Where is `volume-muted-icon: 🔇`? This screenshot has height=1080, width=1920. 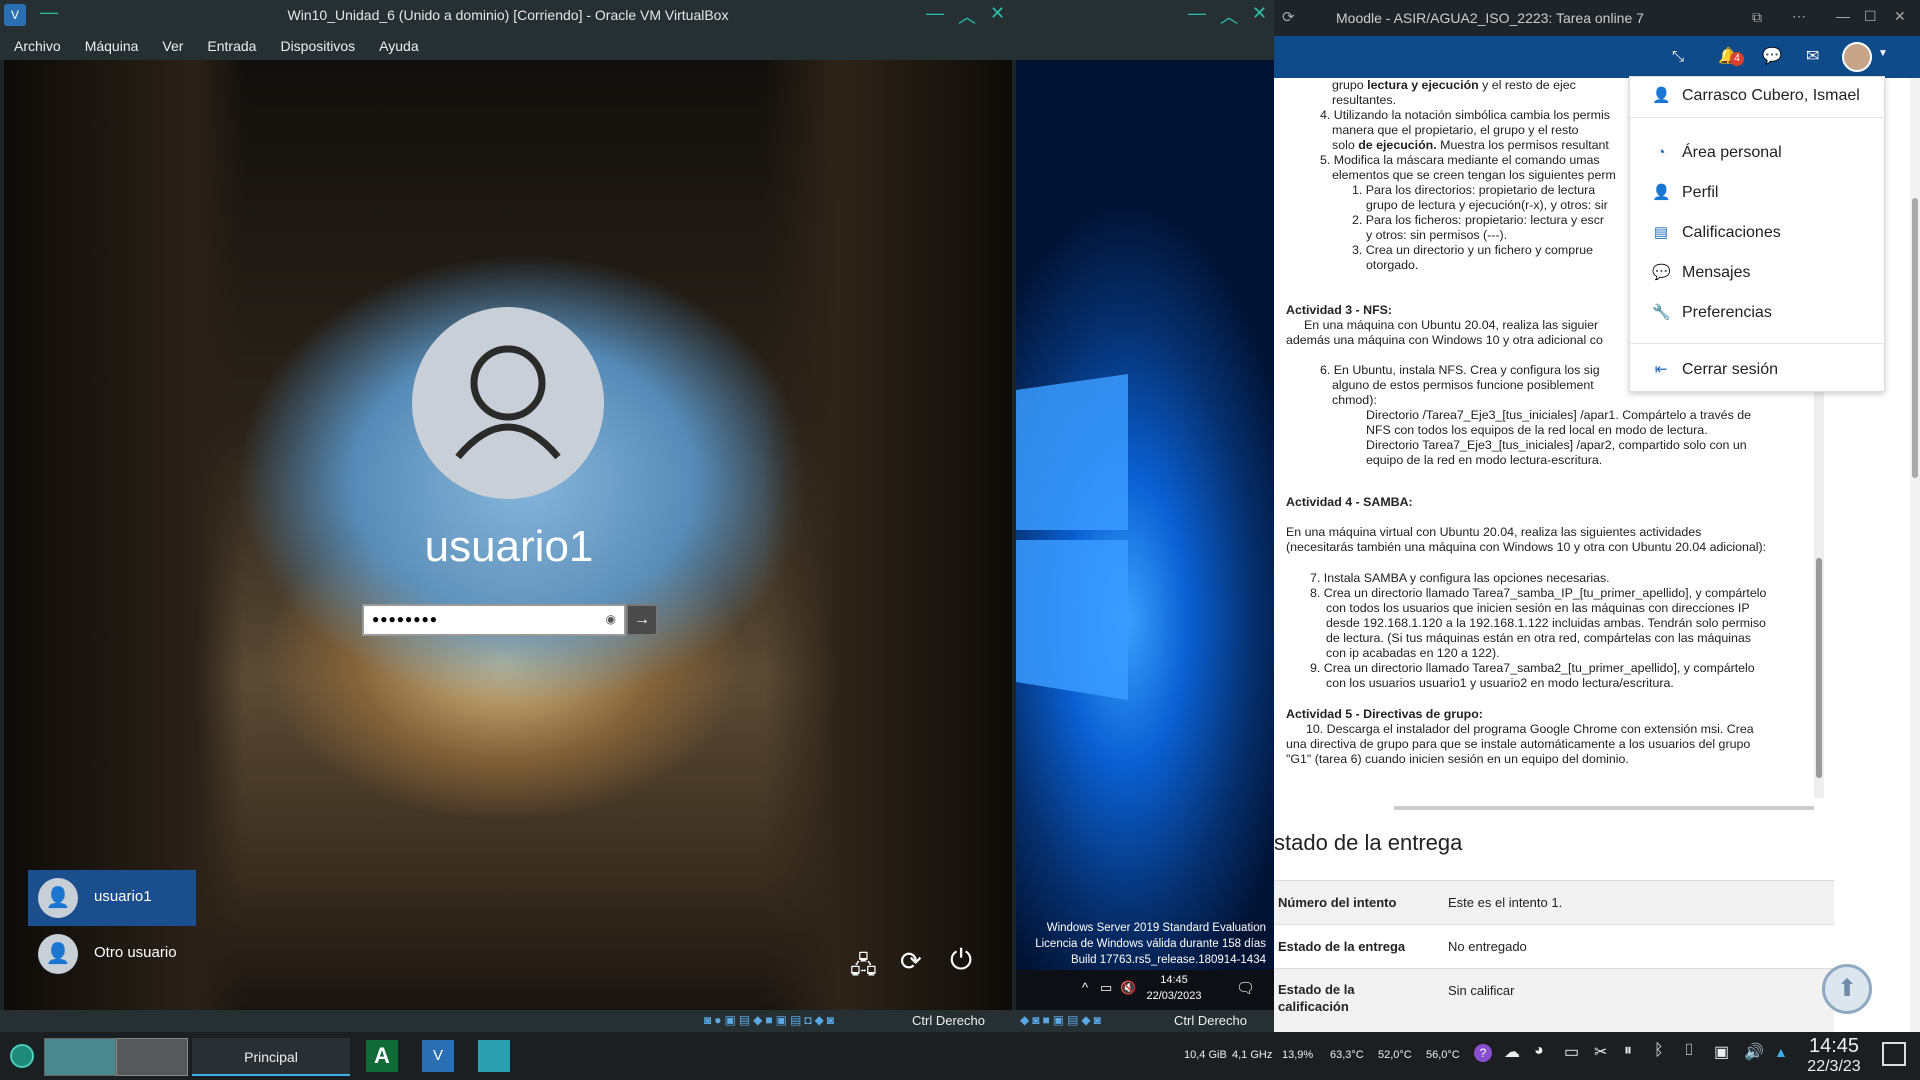 volume-muted-icon: 🔇 is located at coordinates (1128, 988).